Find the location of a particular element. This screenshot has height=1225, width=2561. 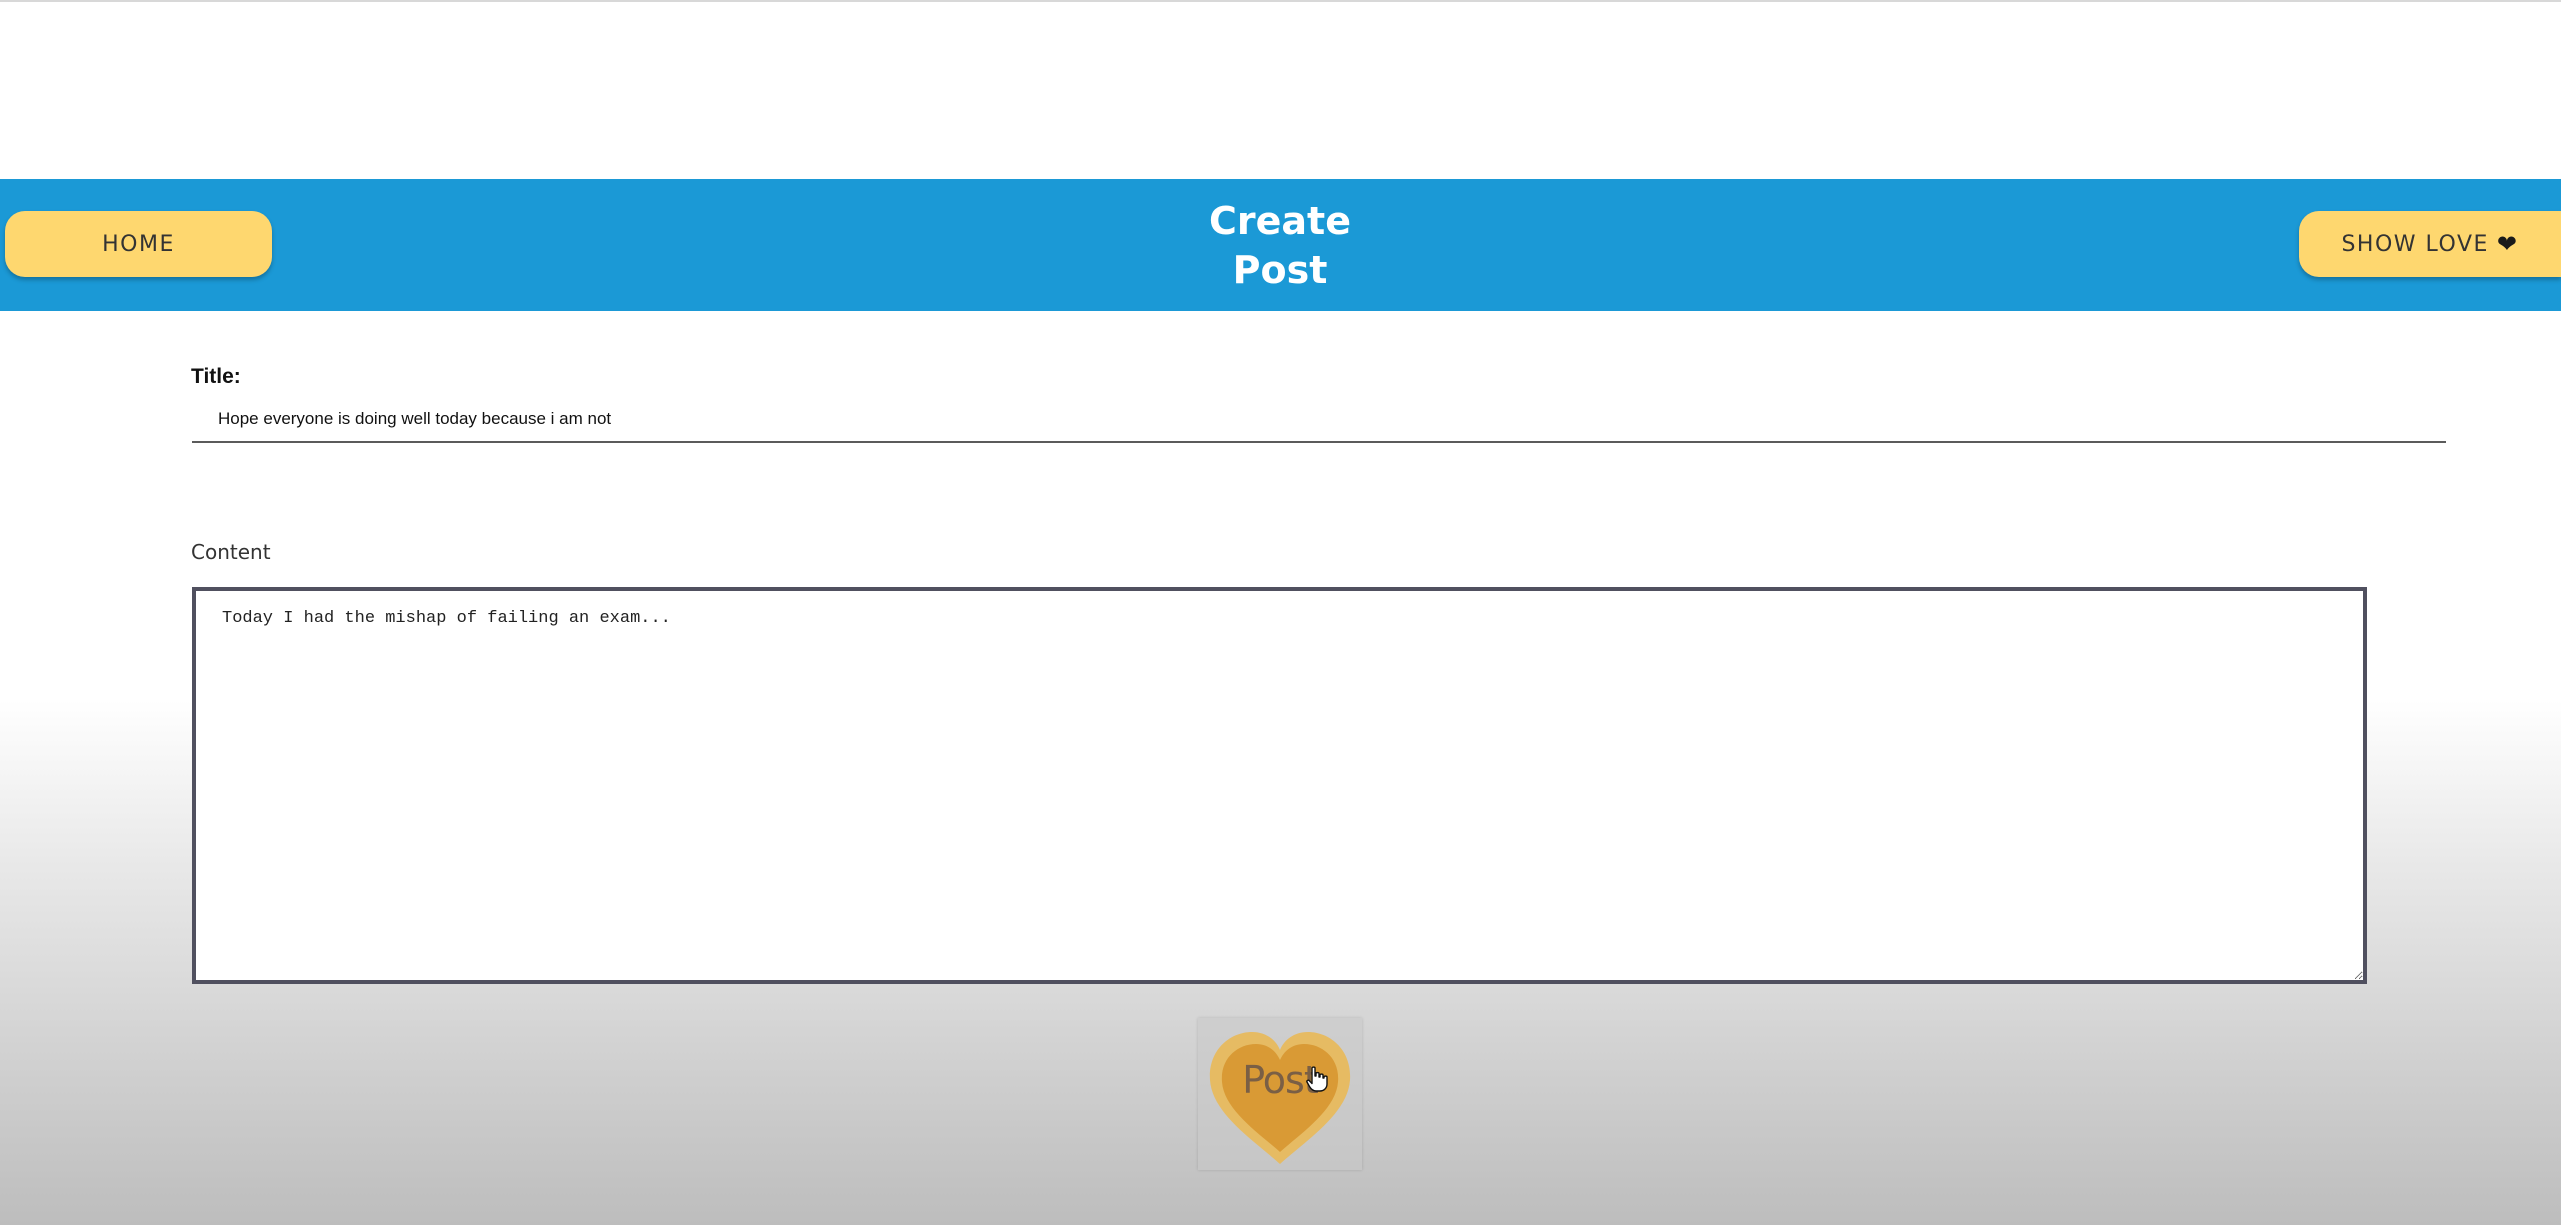

home-button: HOME is located at coordinates (138, 244).